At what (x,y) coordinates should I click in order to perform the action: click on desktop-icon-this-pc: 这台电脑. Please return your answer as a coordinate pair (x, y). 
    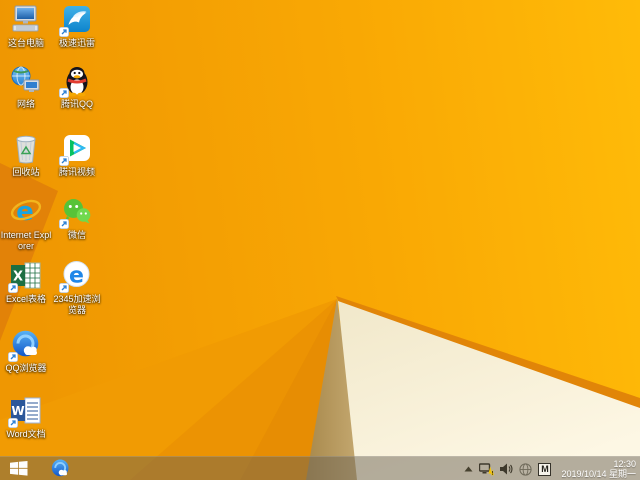
    Looking at the image, I should click on (26, 26).